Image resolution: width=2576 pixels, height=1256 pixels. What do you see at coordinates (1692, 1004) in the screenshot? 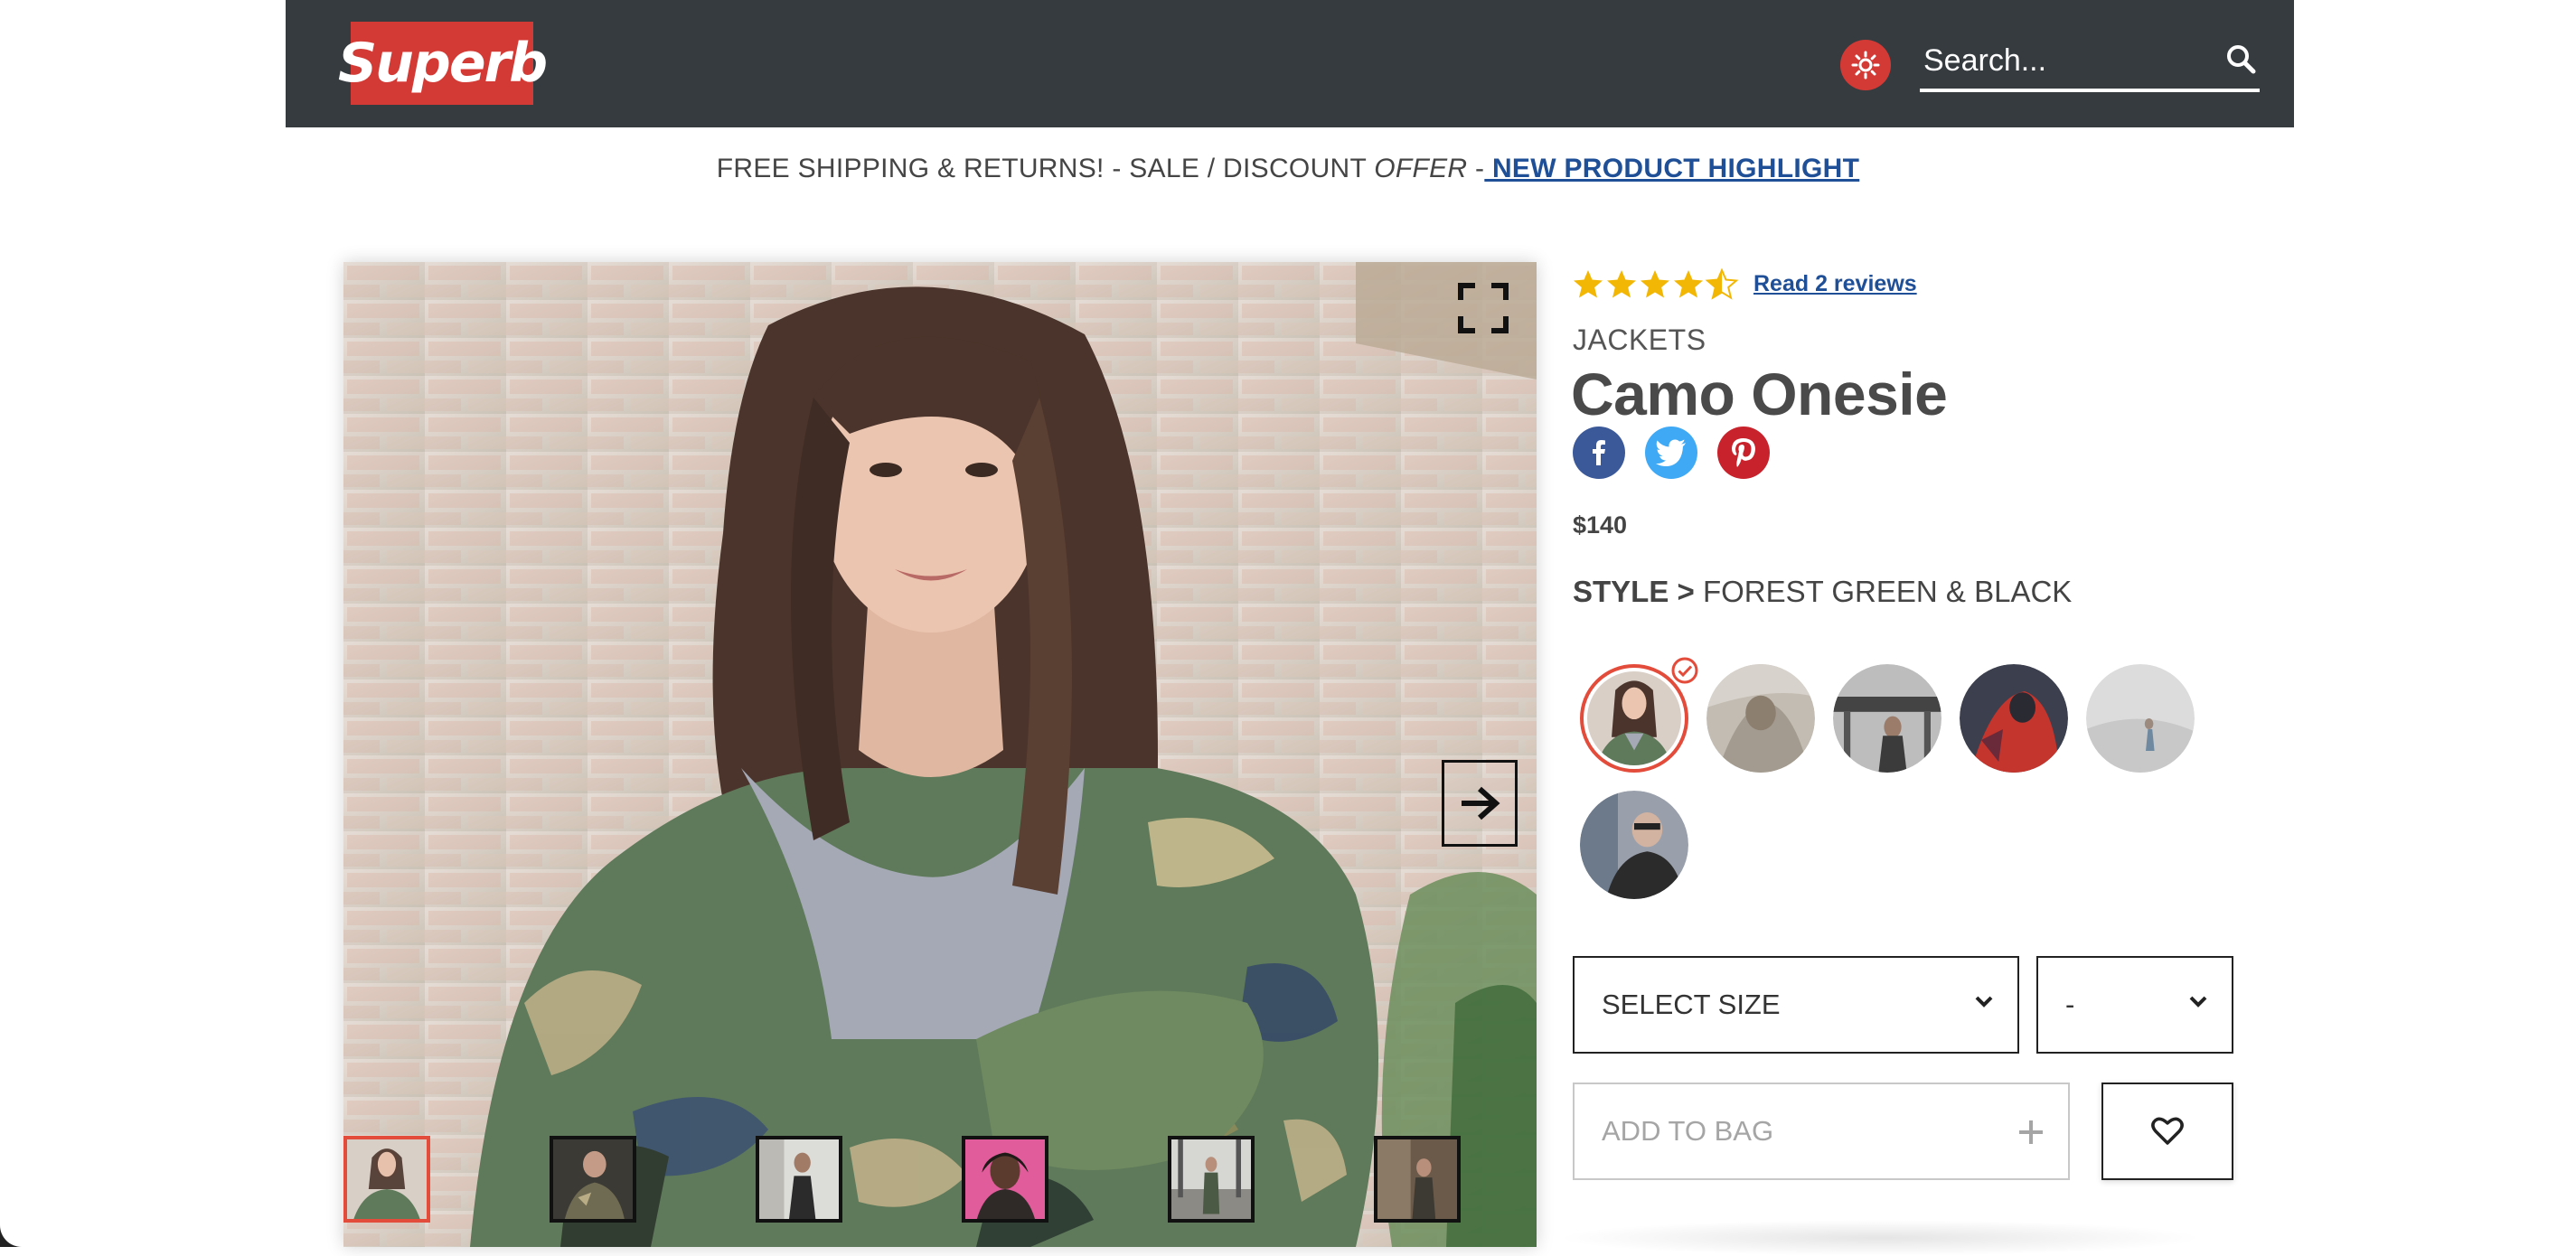
I see `size-select-value: SELECT SIZE` at bounding box center [1692, 1004].